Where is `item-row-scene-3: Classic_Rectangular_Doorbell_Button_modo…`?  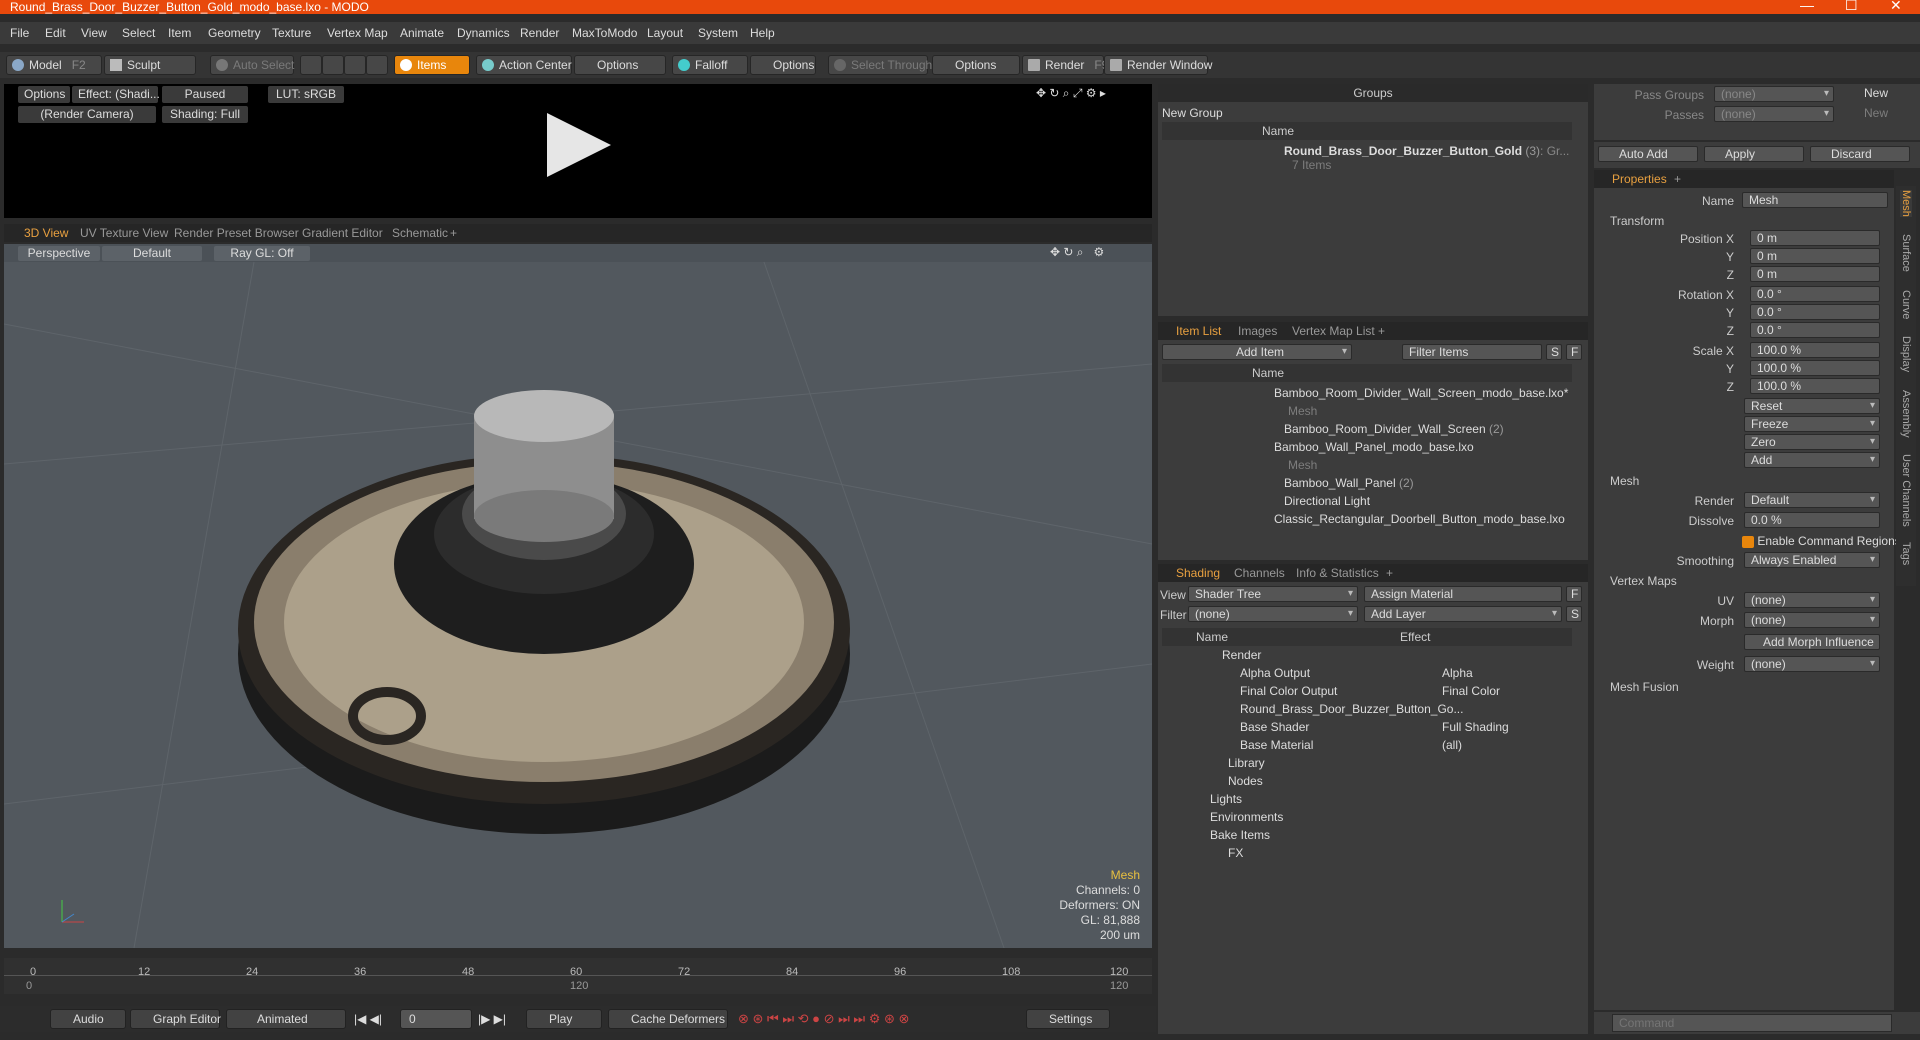
item-row-scene-3: Classic_Rectangular_Doorbell_Button_modo… is located at coordinates (1419, 519).